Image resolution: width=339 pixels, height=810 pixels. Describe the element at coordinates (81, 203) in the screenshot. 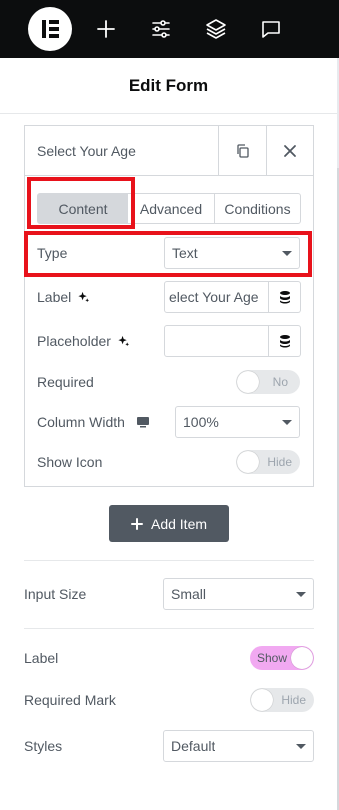

I see `highlight-box-content-tab` at that location.